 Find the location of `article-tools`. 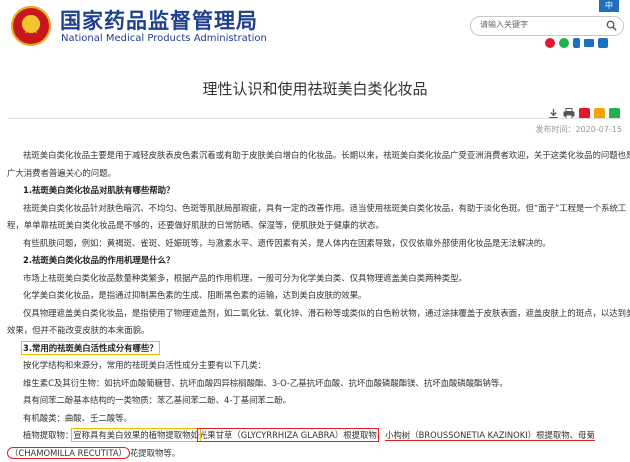

article-tools is located at coordinates (584, 113).